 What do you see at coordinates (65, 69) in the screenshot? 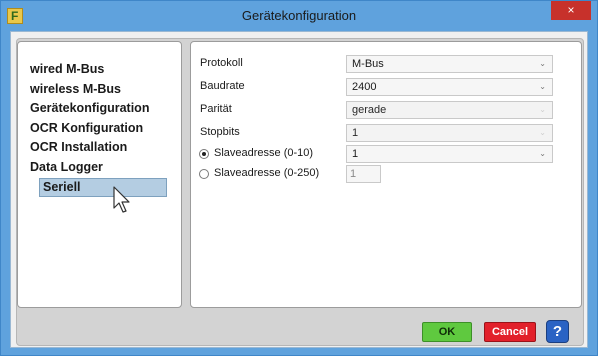
I see `nav-item-wired-mbus: wired M-Bus` at bounding box center [65, 69].